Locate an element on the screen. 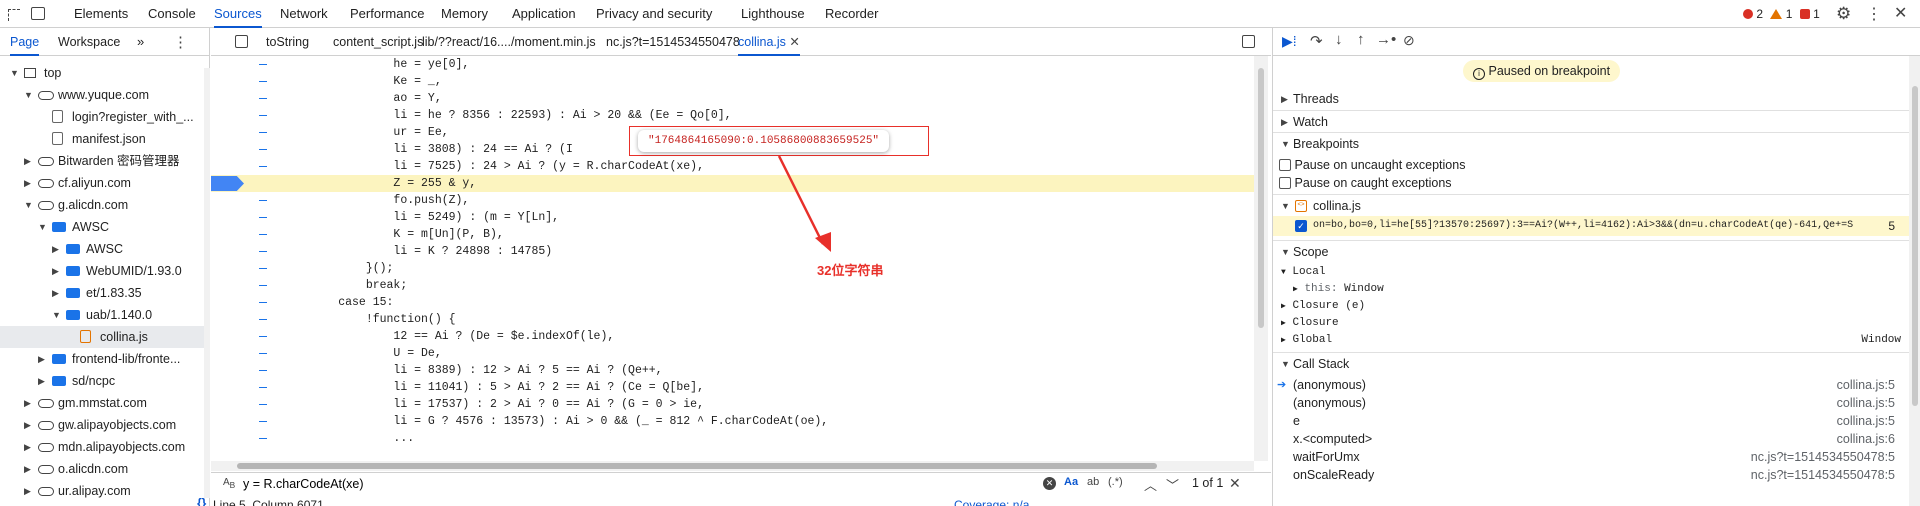 Image resolution: width=1920 pixels, height=506 pixels. code-line: U = De, is located at coordinates (732, 353).